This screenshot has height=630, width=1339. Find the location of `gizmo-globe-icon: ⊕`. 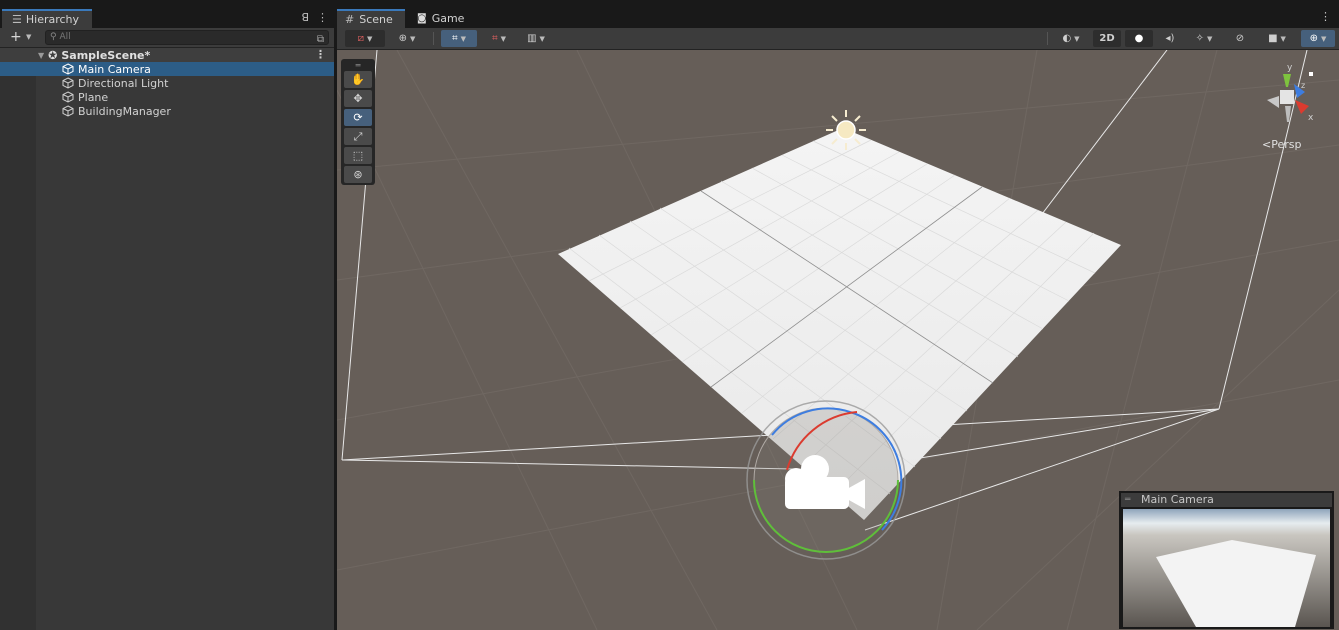

gizmo-globe-icon: ⊕ is located at coordinates (1313, 38).